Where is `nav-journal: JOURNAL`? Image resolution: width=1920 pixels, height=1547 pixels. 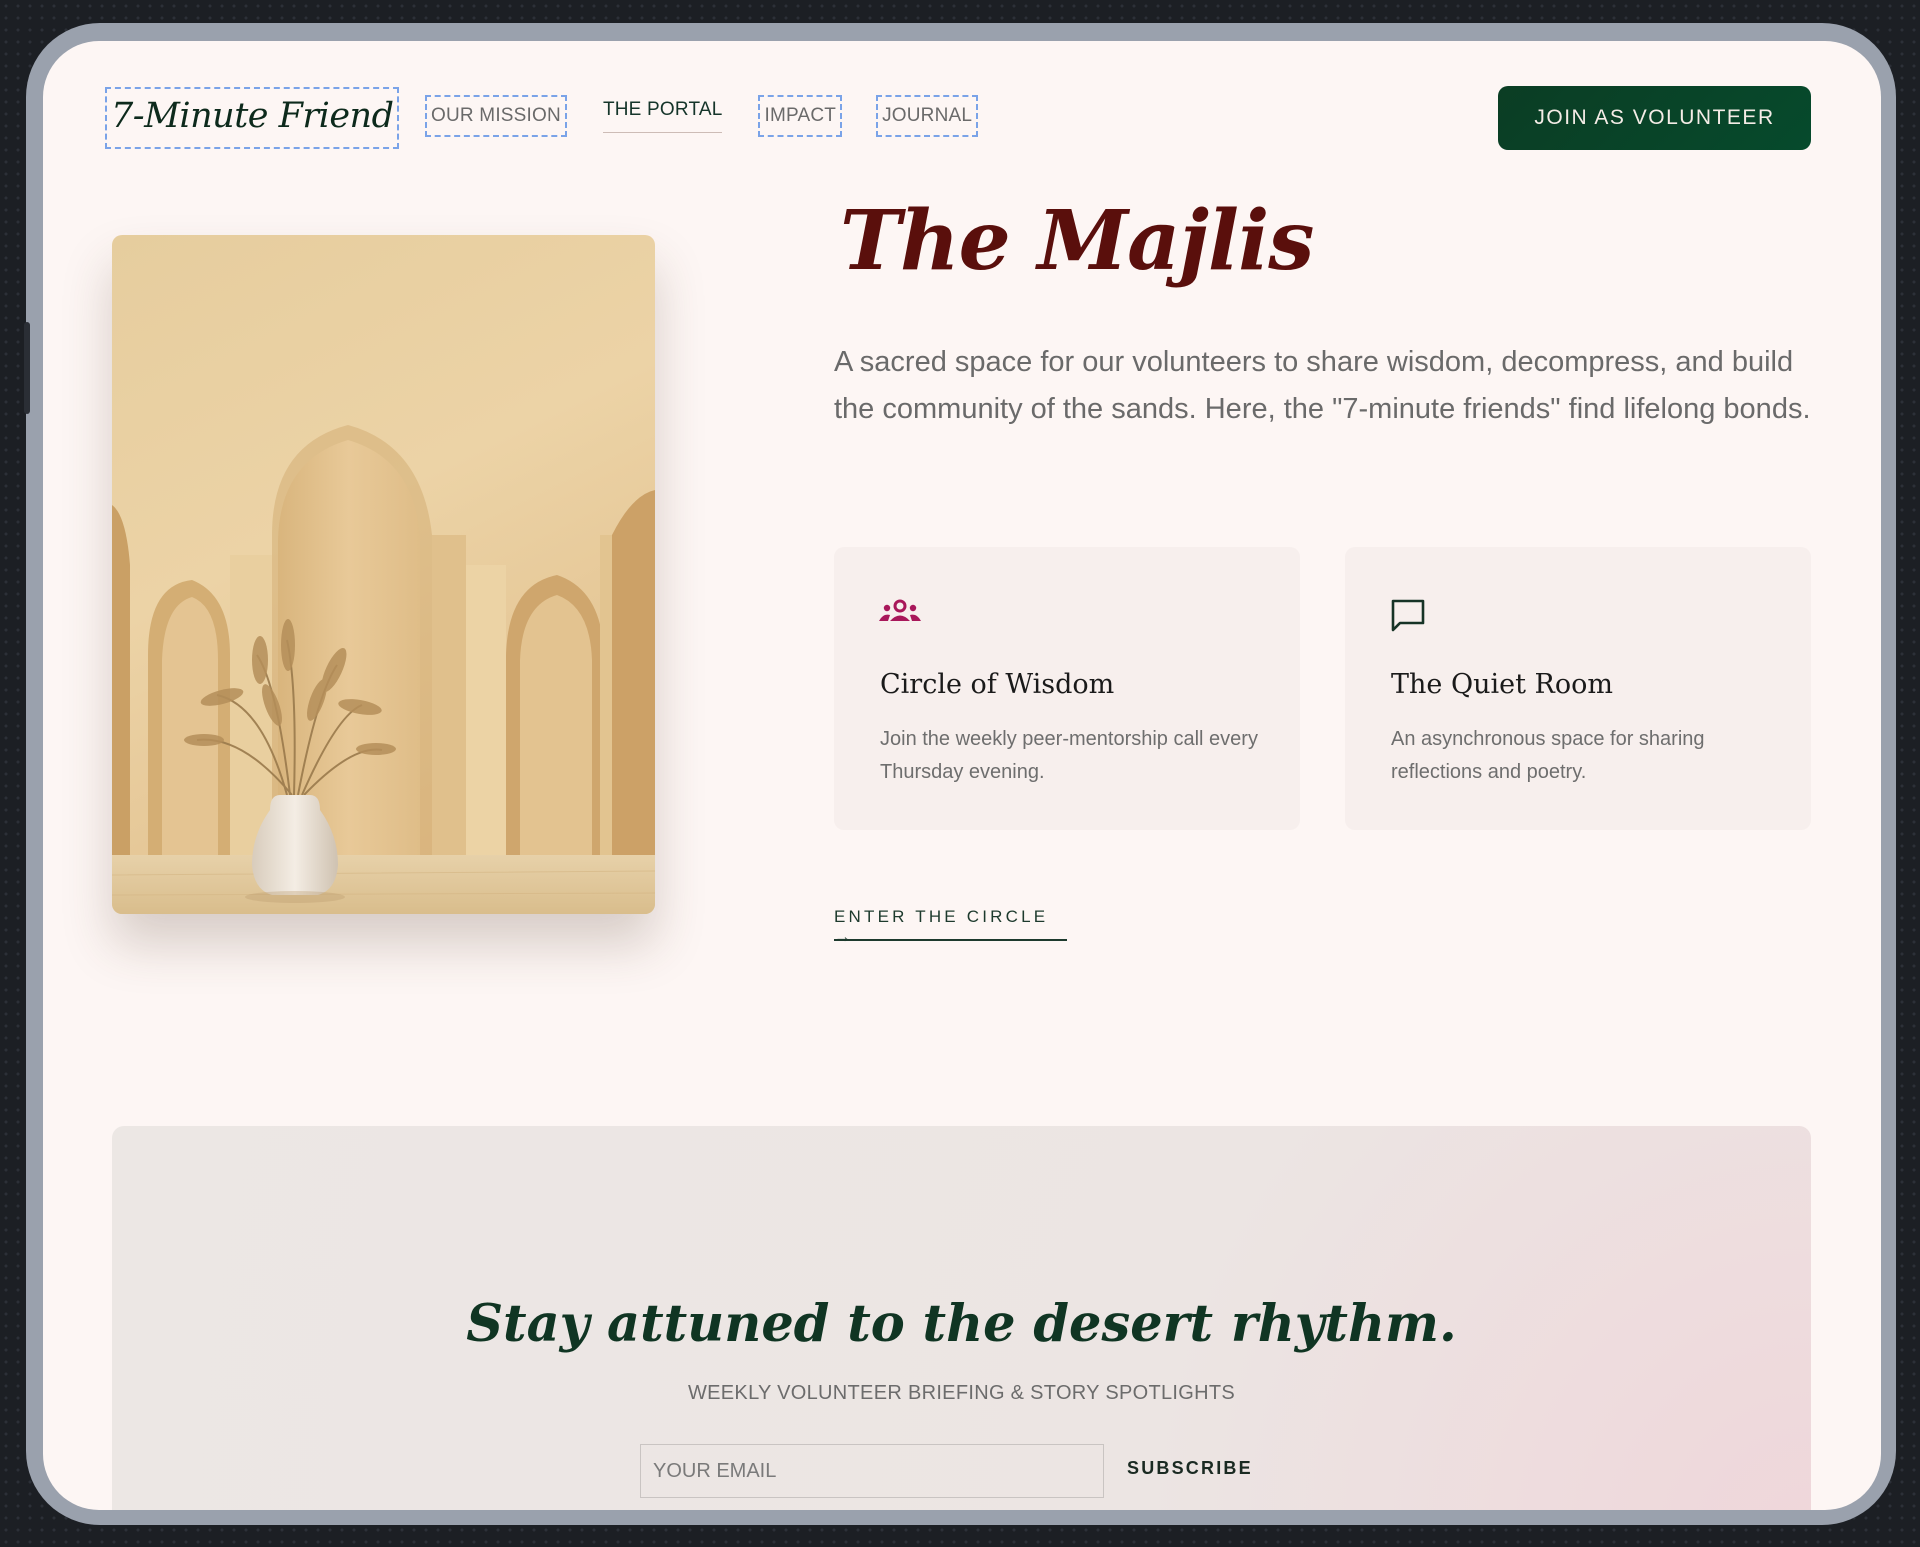 nav-journal: JOURNAL is located at coordinates (927, 116).